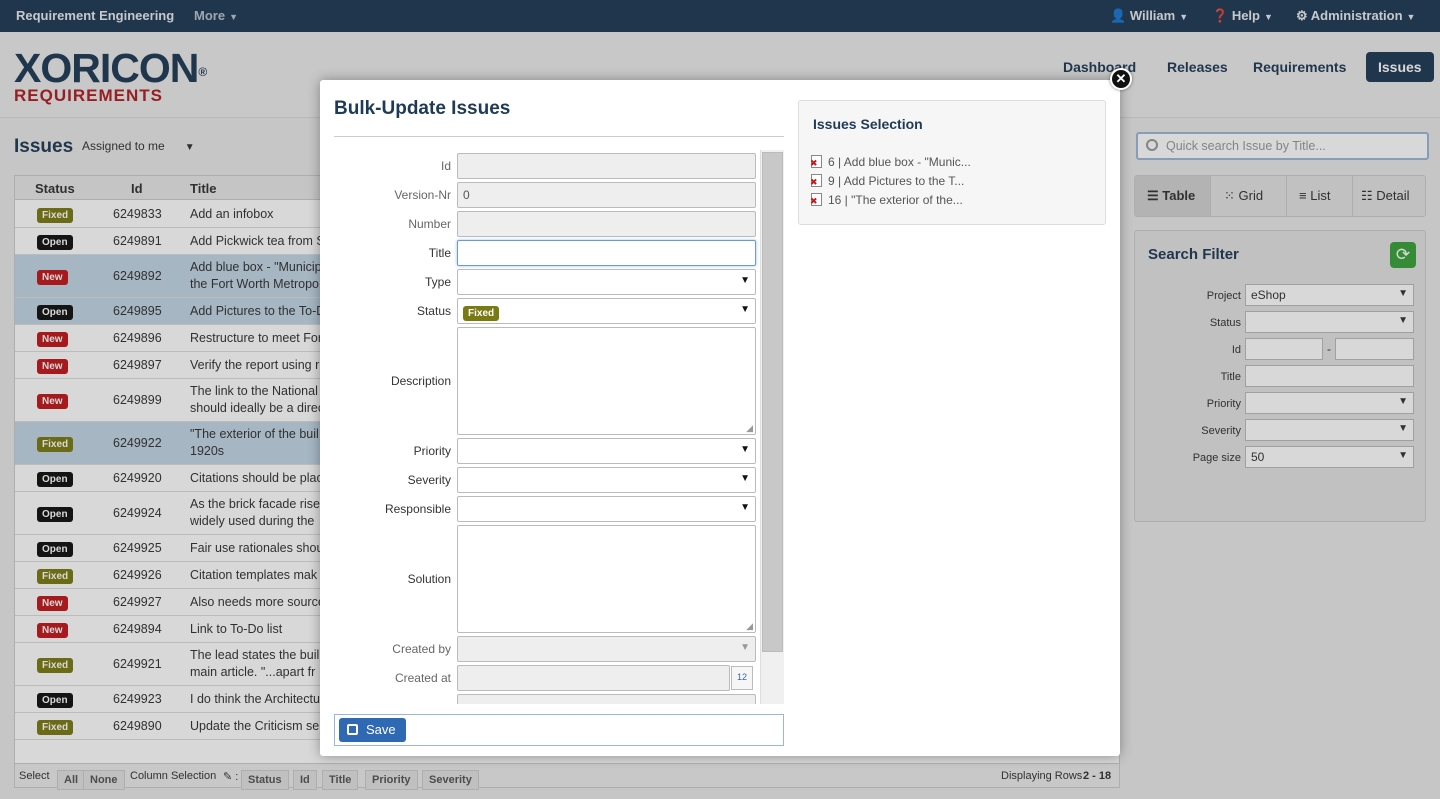 The height and width of the screenshot is (799, 1440). I want to click on save-button: Save, so click(372, 730).